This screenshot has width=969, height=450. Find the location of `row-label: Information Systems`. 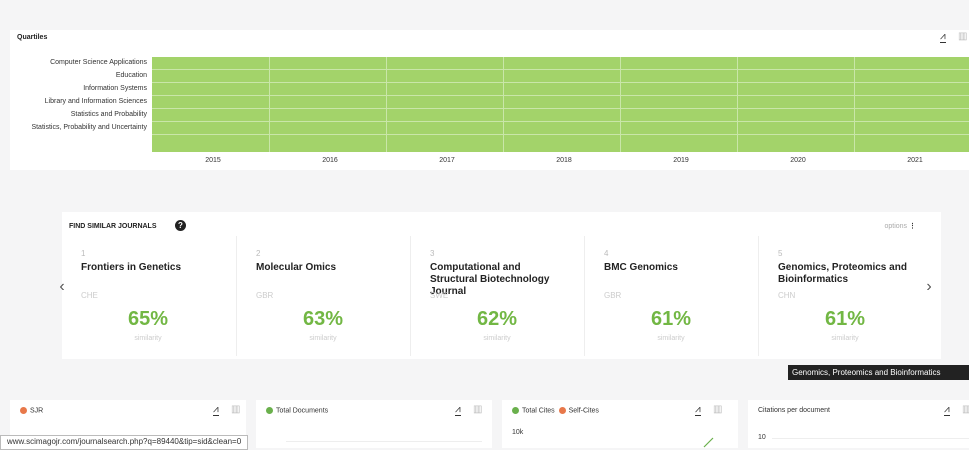

row-label: Information Systems is located at coordinates (115, 88).